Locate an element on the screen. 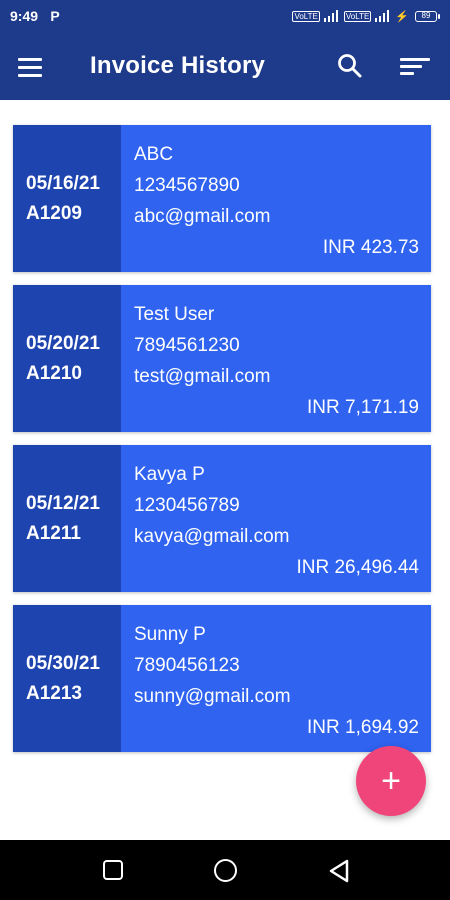 Image resolution: width=450 pixels, height=900 pixels. sim1-signal-icon: VoLTE is located at coordinates (315, 16).